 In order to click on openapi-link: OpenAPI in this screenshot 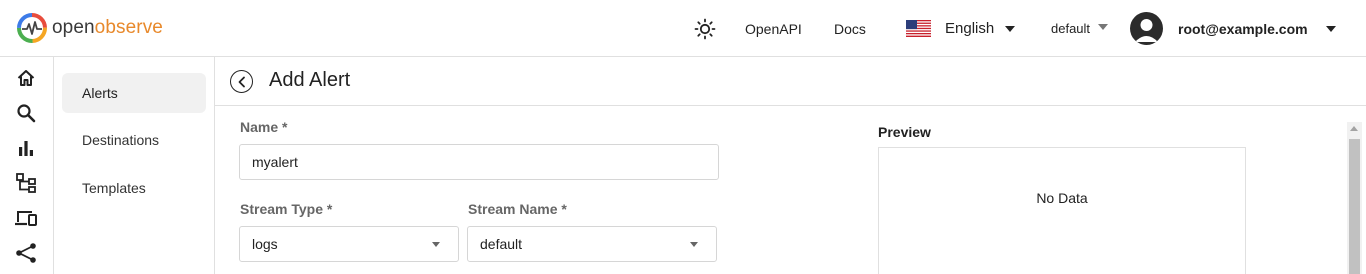, I will do `click(773, 28)`.